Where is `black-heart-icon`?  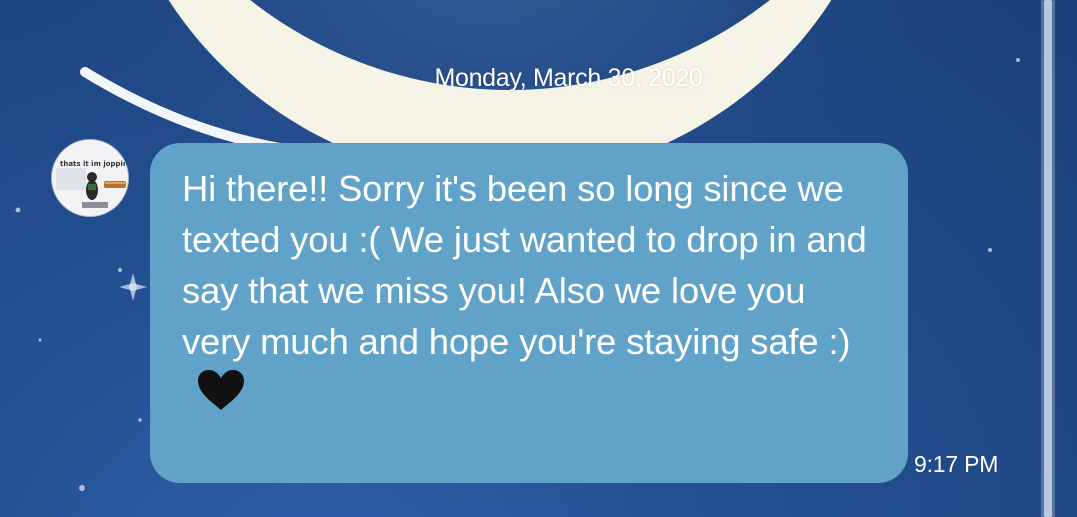
black-heart-icon is located at coordinates (221, 390).